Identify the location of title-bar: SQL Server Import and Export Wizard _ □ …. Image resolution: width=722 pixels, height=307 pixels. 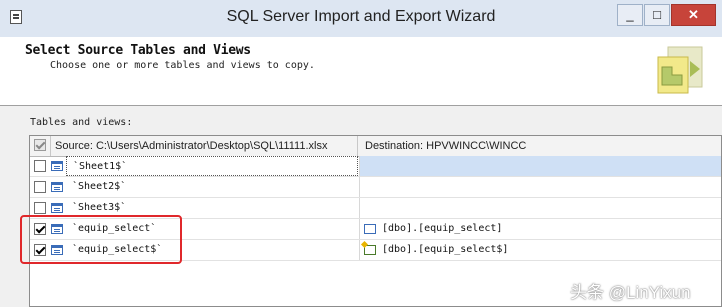
(361, 19).